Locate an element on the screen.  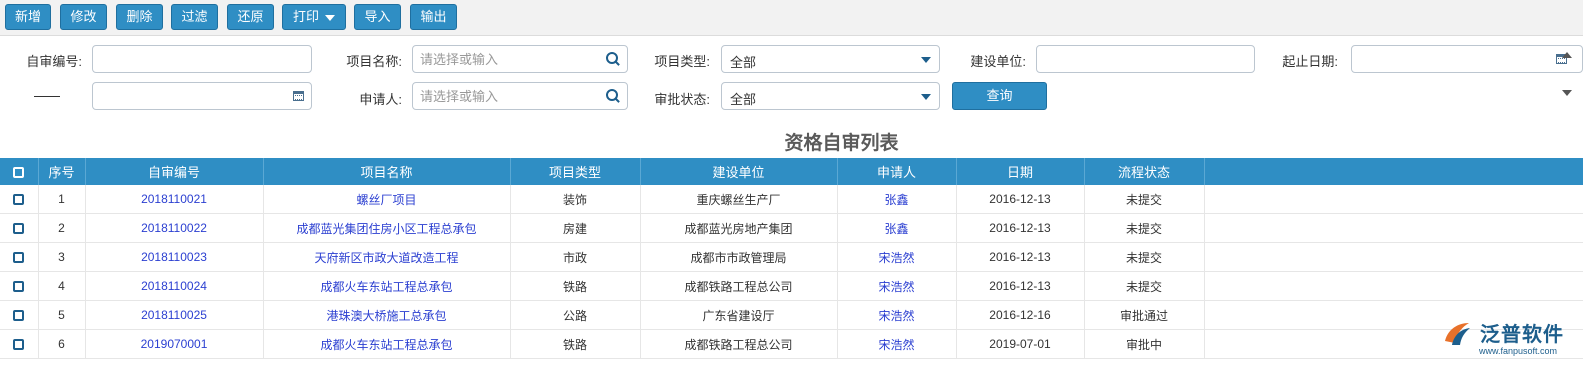
approval-status-select: 全部 is located at coordinates (830, 96).